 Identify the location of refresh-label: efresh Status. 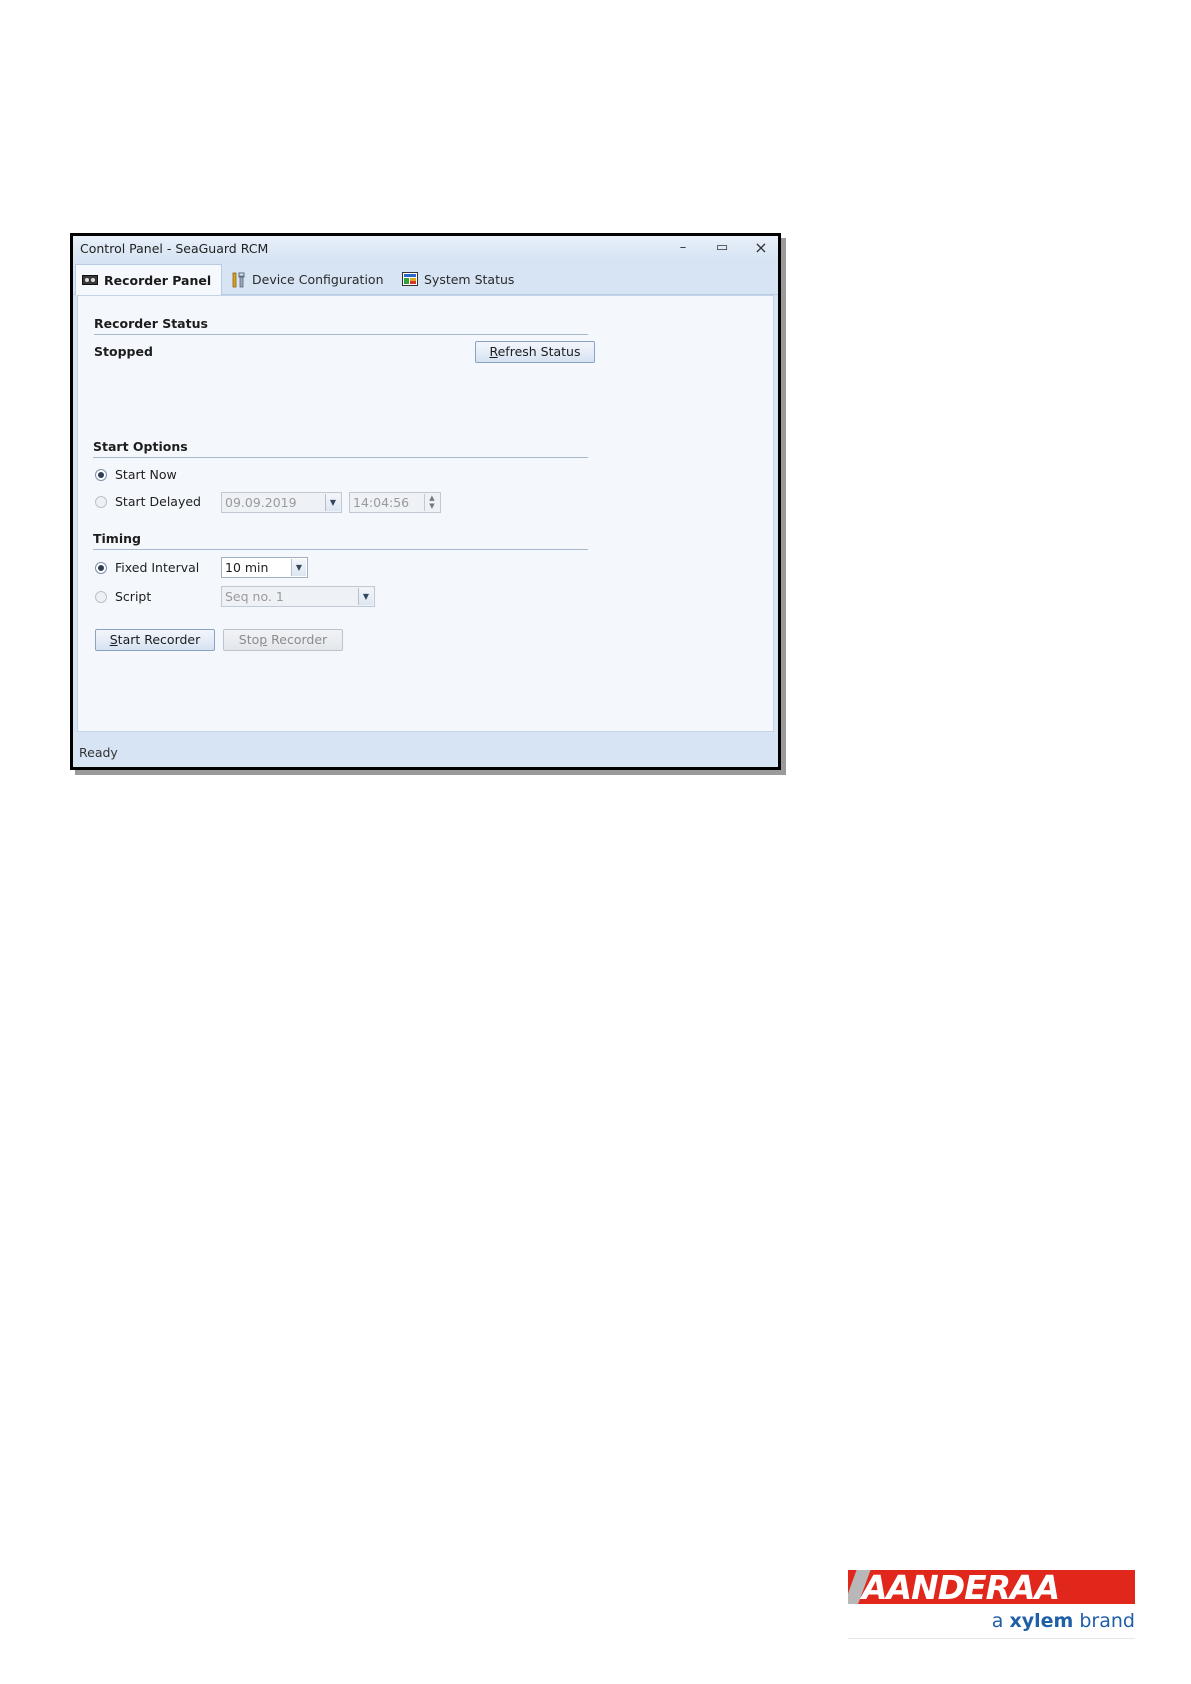
(539, 351).